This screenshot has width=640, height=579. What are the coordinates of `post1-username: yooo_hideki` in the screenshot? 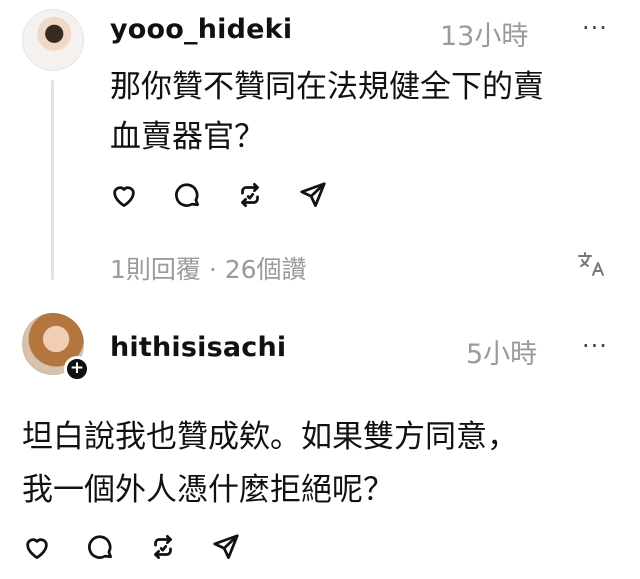 It's located at (201, 29).